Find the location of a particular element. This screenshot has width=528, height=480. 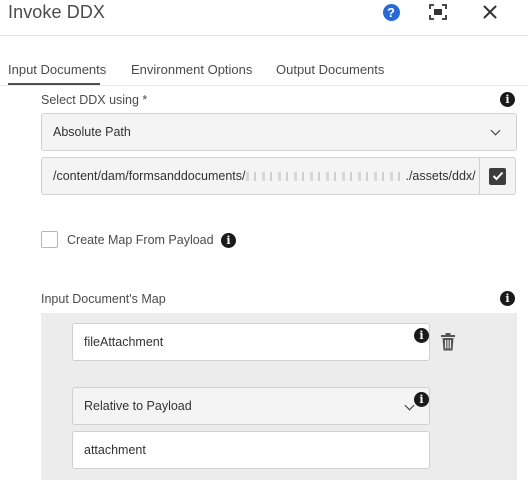

help-icon: ? is located at coordinates (391, 12).